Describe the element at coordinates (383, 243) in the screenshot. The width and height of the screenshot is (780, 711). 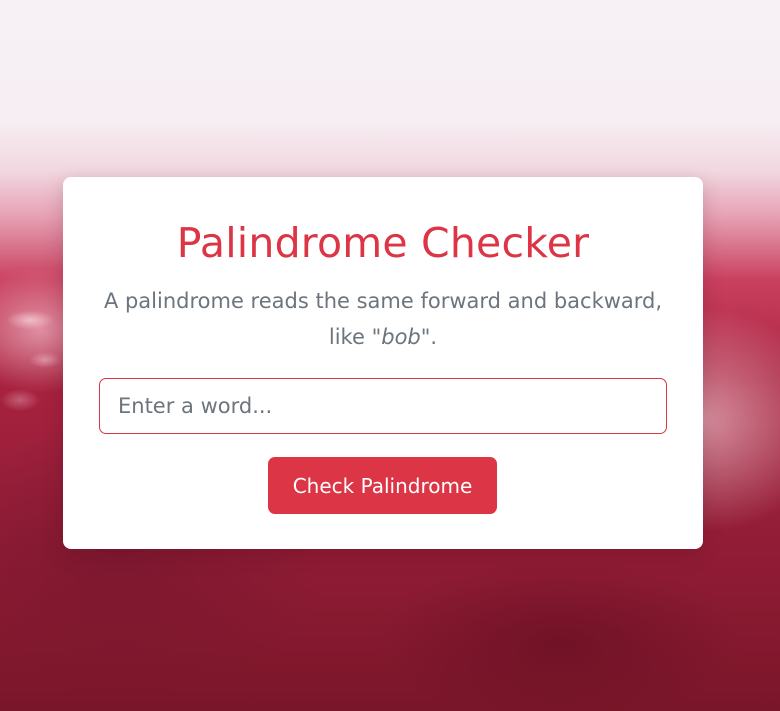
I see `page-title: Palindrome Checker` at that location.